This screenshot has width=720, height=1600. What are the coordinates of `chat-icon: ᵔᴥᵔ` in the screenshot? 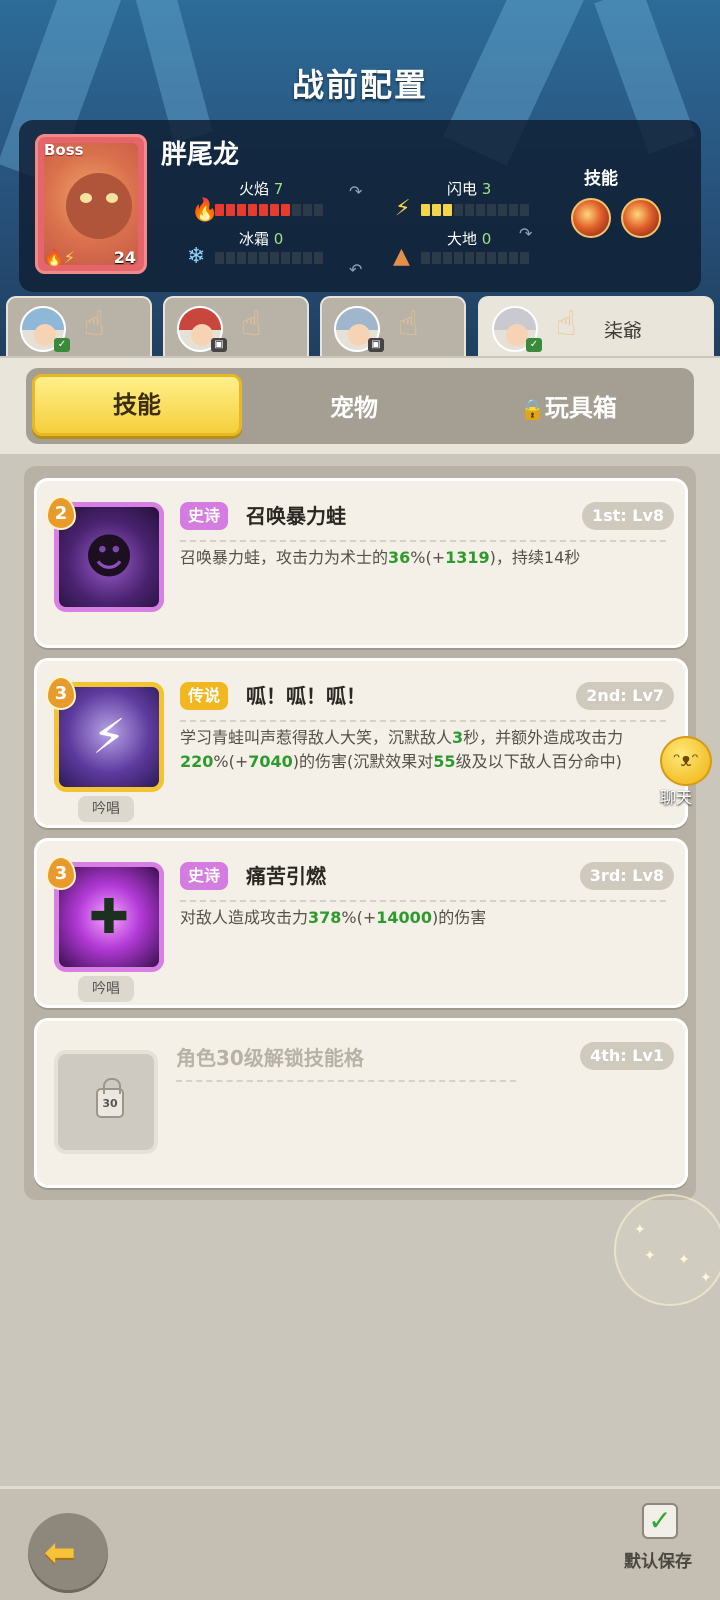 It's located at (686, 761).